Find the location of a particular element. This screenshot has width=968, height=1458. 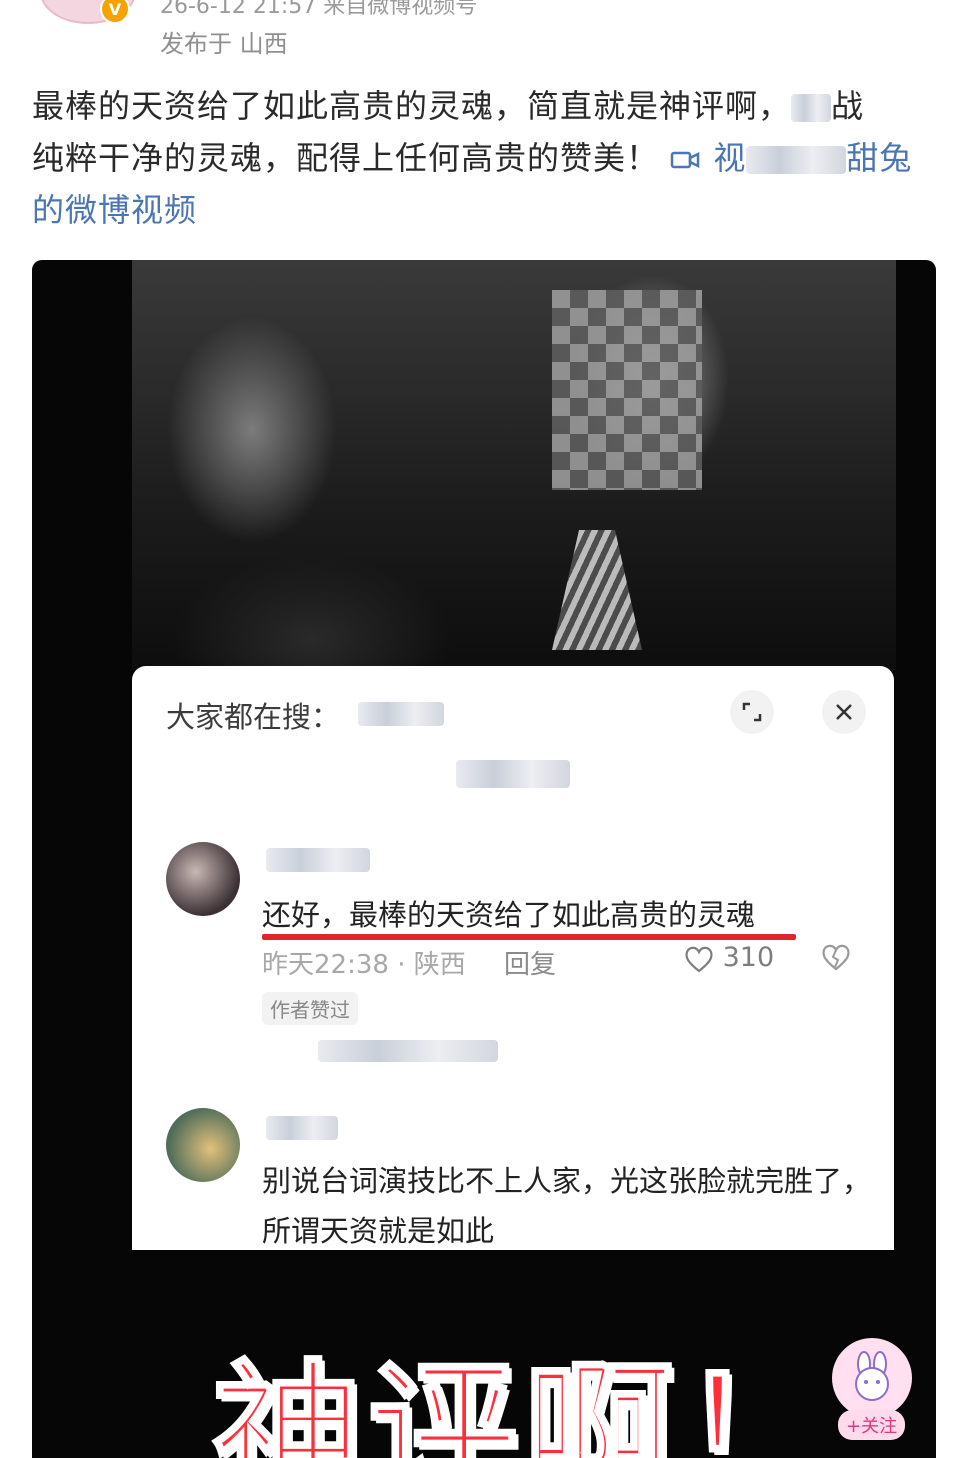

post-text-line1: 最棒的天资给了如此高贵的灵魂，简直就是神评啊， is located at coordinates (412, 106).